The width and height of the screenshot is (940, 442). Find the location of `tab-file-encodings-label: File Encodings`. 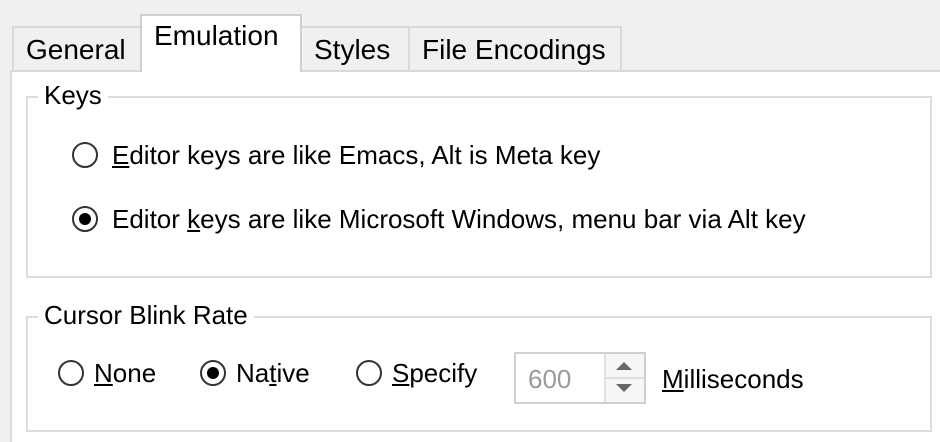

tab-file-encodings-label: File Encodings is located at coordinates (514, 49).